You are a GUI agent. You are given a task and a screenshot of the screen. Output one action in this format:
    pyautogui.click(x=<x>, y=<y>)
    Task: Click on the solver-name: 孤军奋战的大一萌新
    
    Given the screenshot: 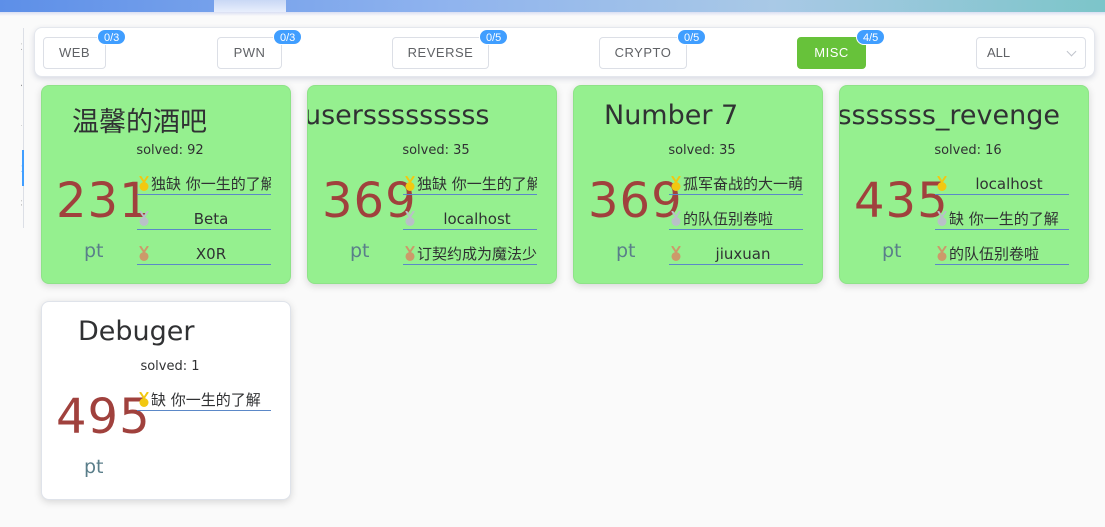 What is the action you would take?
    pyautogui.click(x=743, y=184)
    